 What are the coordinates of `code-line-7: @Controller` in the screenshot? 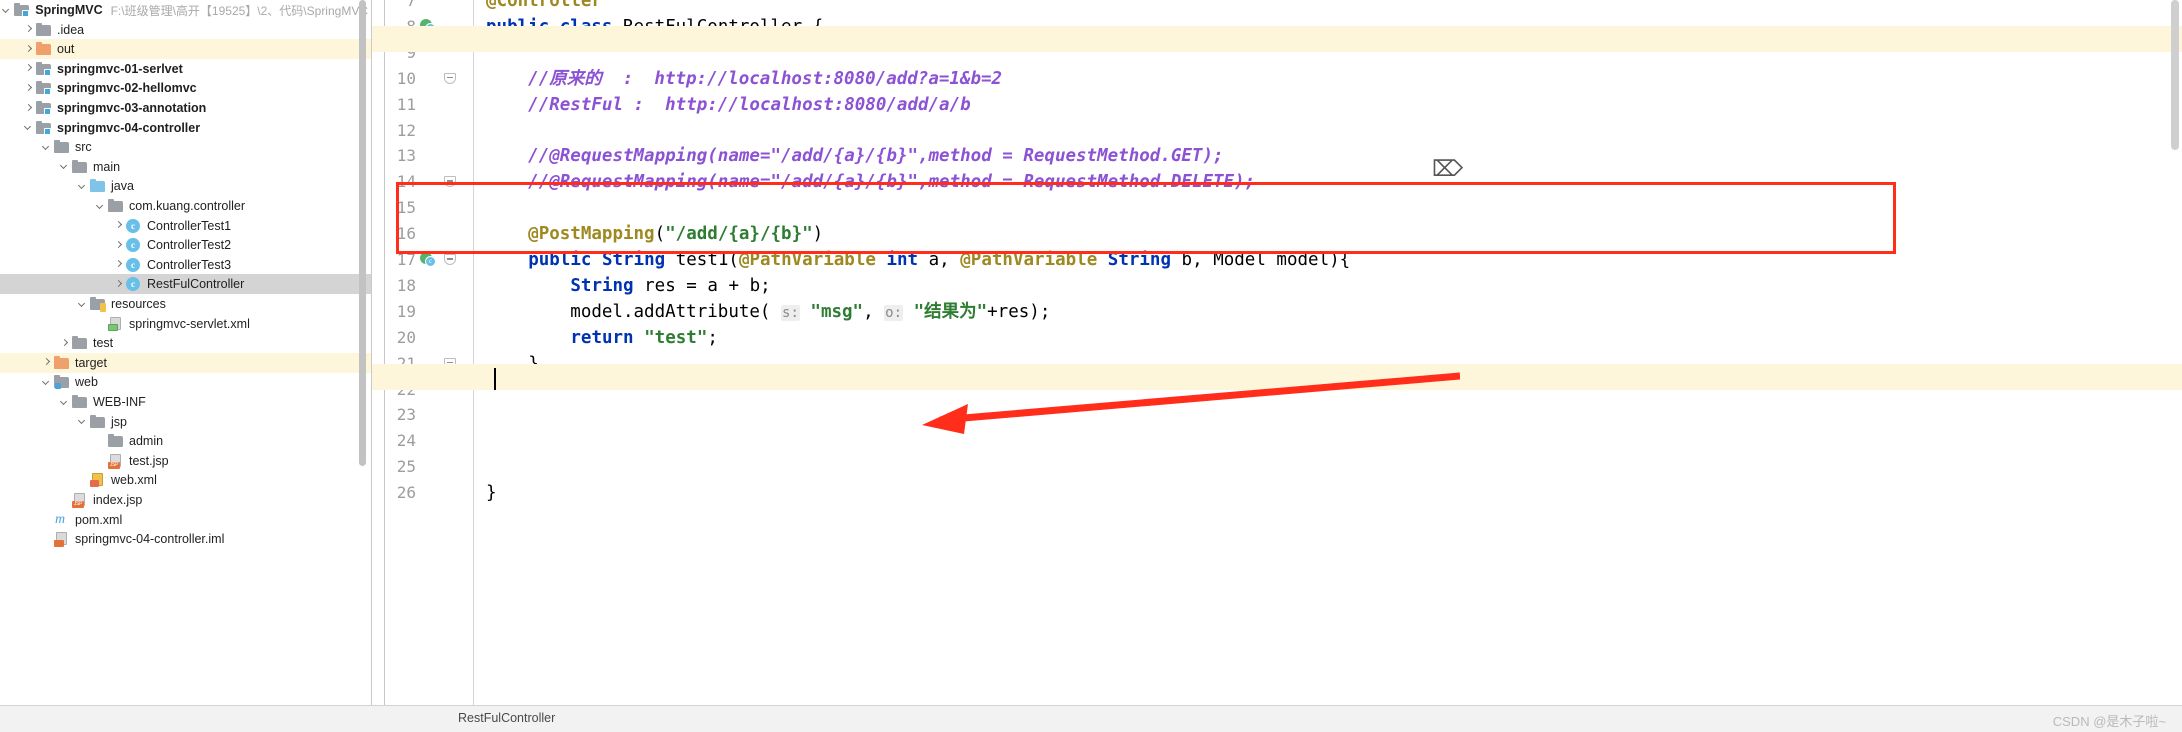 It's located at (544, 7).